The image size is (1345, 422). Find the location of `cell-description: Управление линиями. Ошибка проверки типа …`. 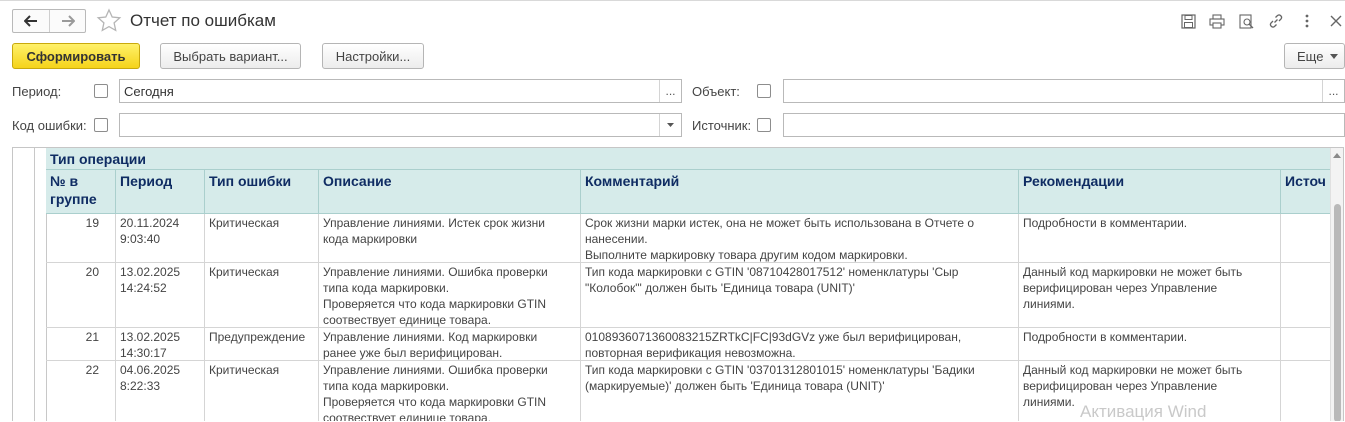

cell-description: Управление линиями. Ошибка проверки типа … is located at coordinates (450, 295).